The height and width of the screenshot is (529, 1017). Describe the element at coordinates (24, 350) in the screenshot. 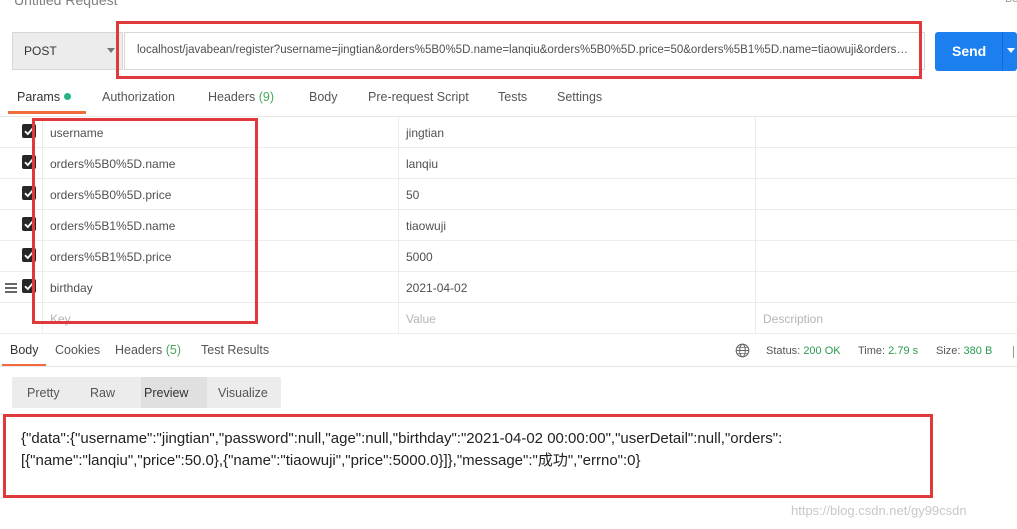

I see `response-tab-body: Body` at that location.